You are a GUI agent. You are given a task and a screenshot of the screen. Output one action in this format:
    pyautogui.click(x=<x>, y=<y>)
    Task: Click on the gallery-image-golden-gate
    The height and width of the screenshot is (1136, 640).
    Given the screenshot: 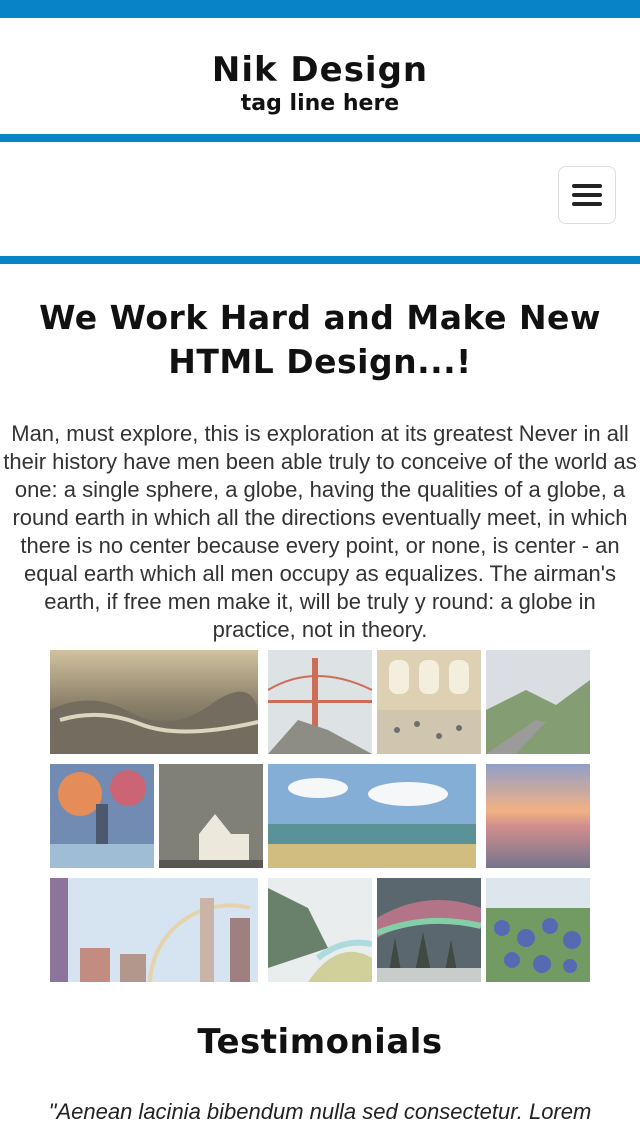 What is the action you would take?
    pyautogui.click(x=320, y=702)
    